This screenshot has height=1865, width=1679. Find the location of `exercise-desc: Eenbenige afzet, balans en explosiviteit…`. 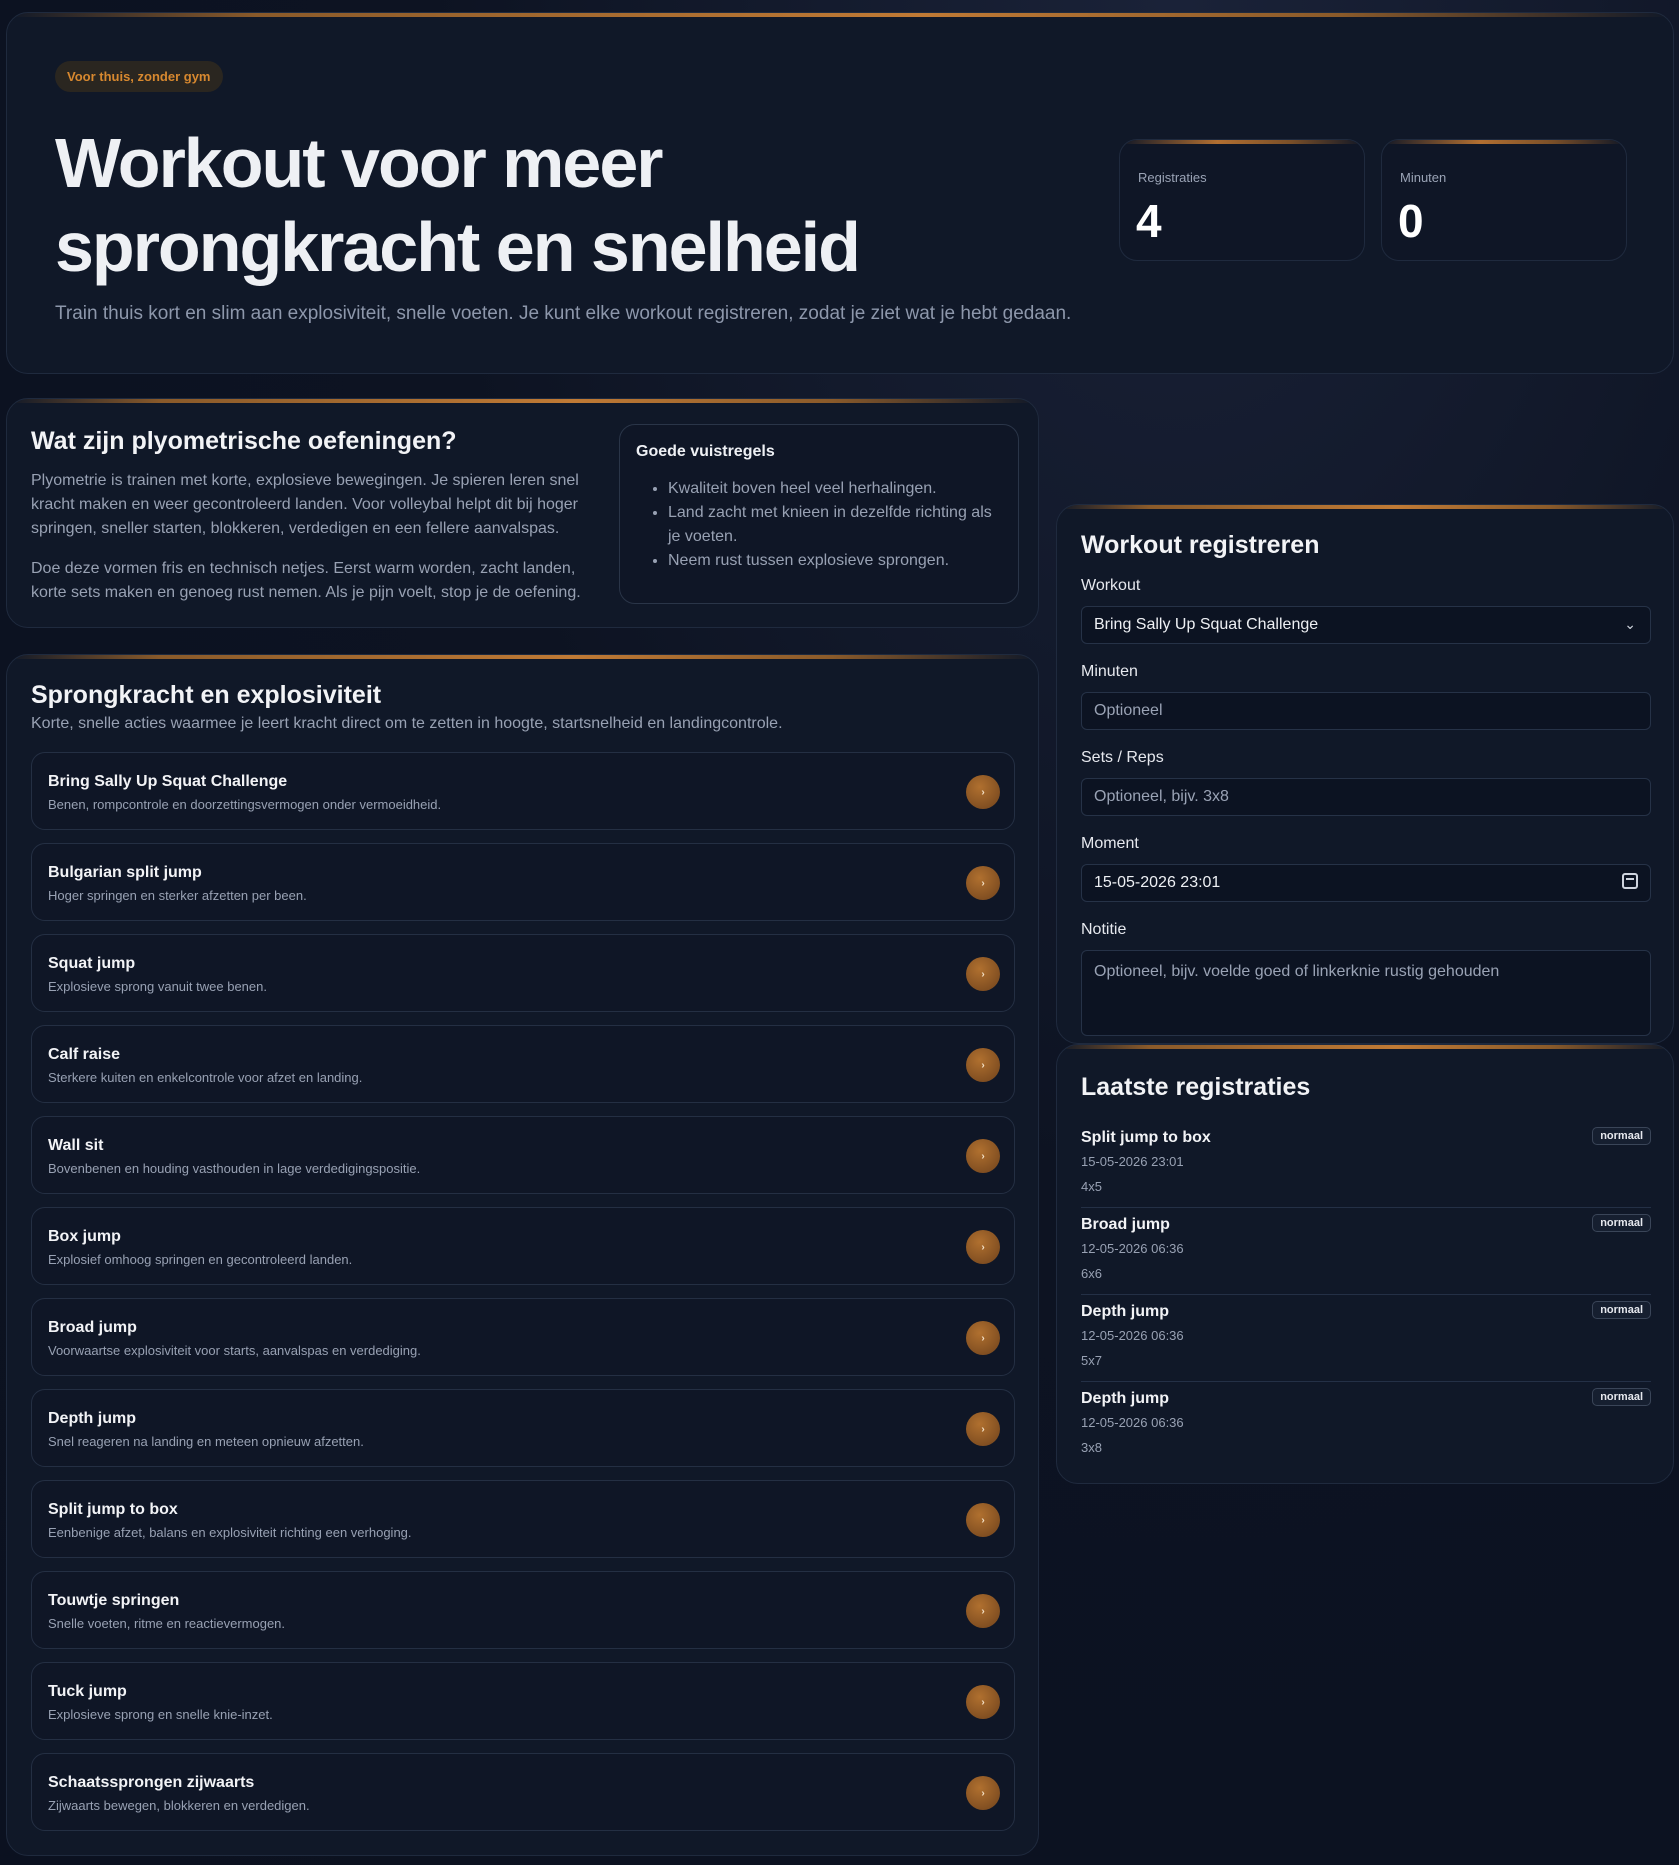

exercise-desc: Eenbenige afzet, balans en explosiviteit… is located at coordinates (230, 1532).